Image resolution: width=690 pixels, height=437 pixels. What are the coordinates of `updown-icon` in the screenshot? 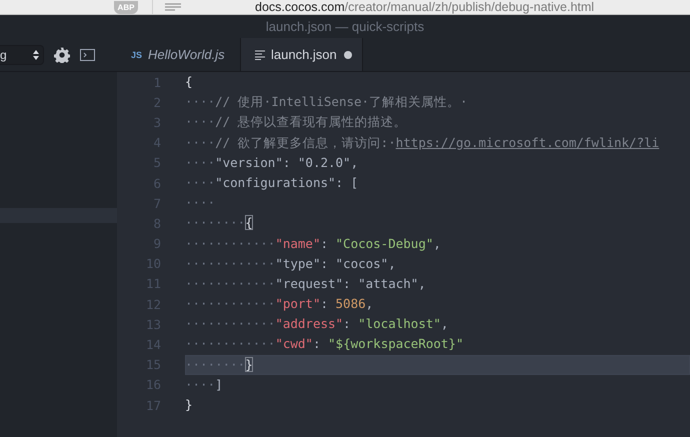 It's located at (36, 55).